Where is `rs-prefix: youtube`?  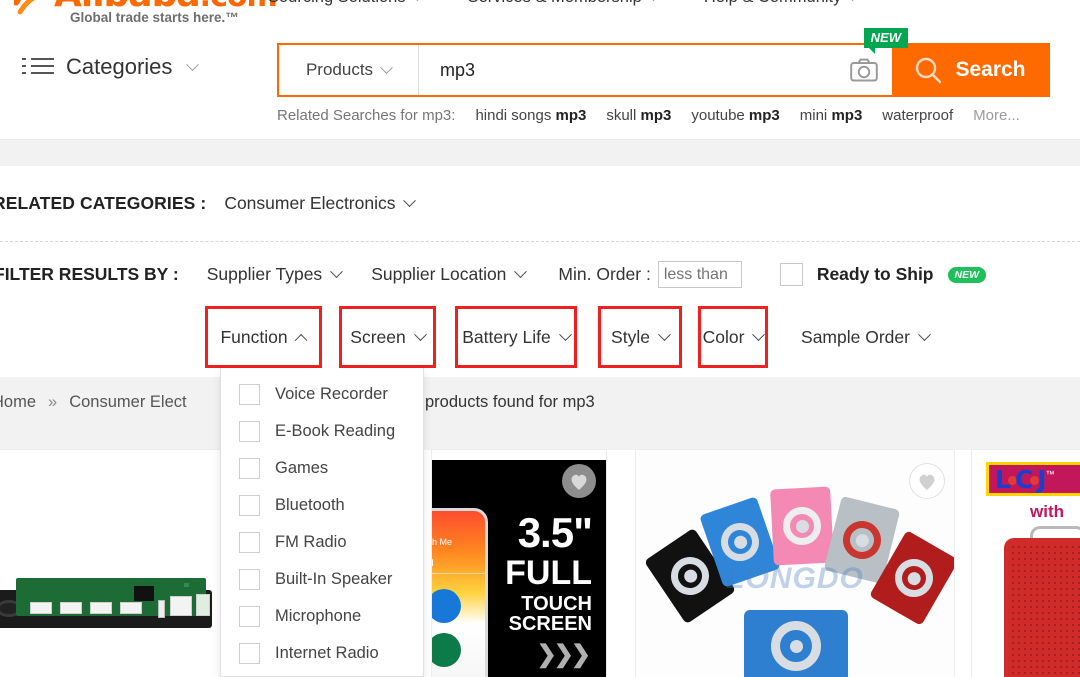
rs-prefix: youtube is located at coordinates (720, 115).